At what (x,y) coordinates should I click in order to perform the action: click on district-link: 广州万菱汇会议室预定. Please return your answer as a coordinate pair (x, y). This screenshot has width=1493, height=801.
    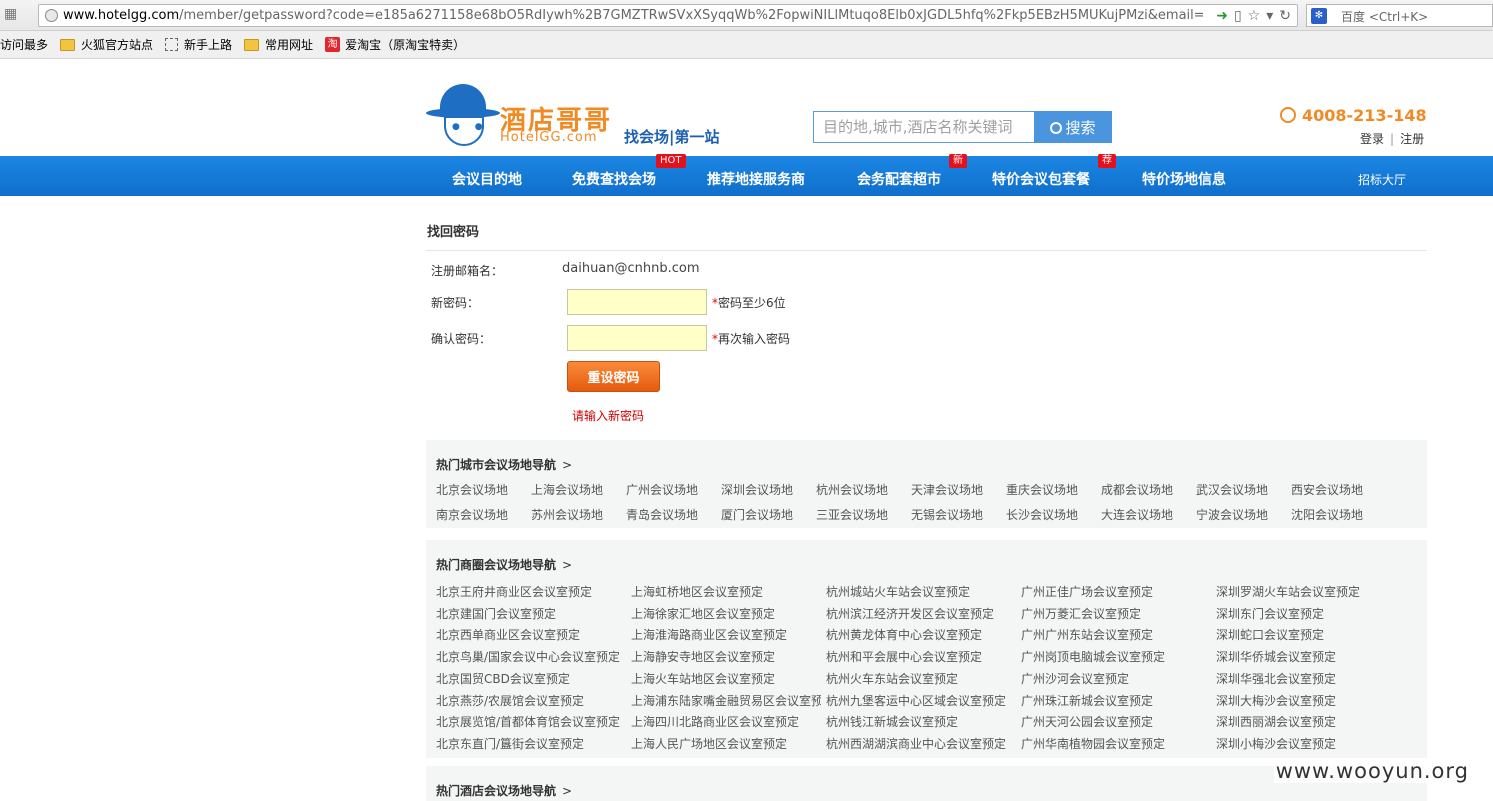
    Looking at the image, I should click on (1081, 613).